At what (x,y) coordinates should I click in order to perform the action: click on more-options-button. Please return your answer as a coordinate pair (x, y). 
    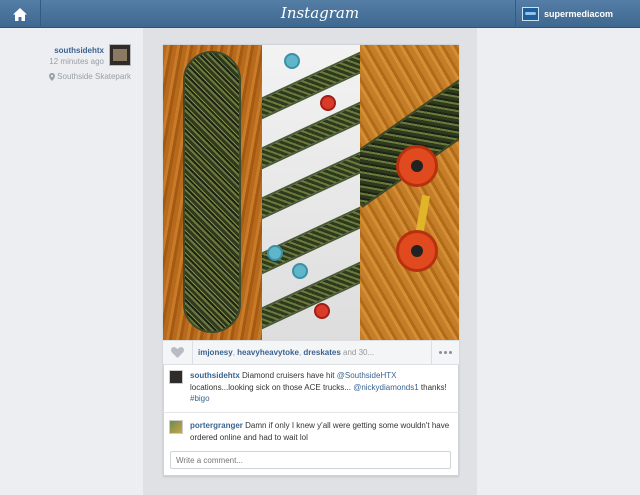
    Looking at the image, I should click on (445, 352).